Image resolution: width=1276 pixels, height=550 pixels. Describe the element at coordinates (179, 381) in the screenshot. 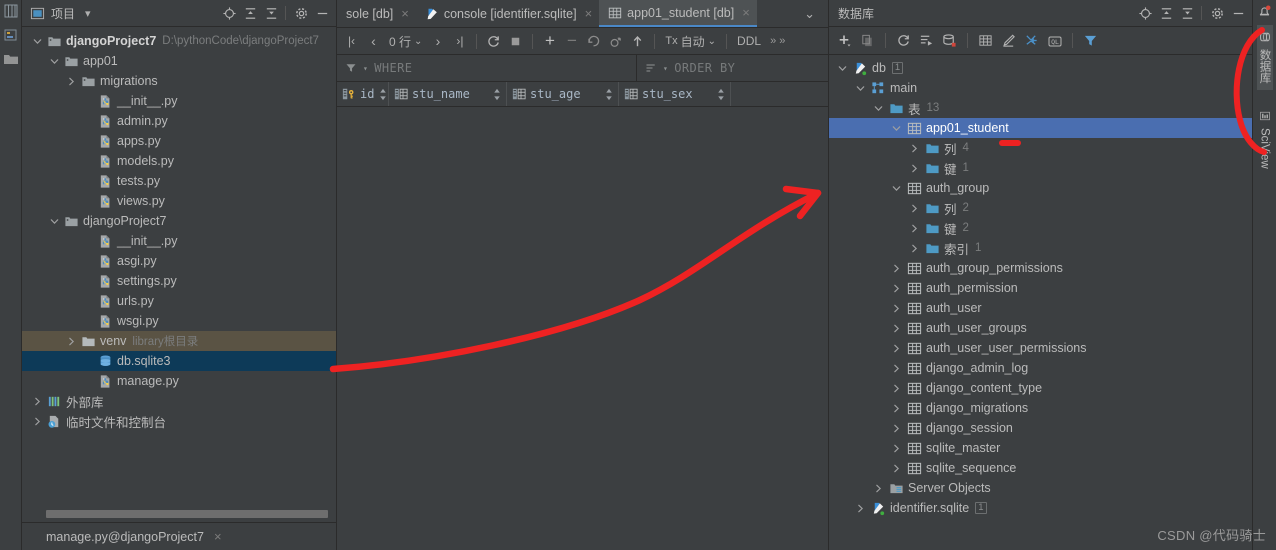

I see `project-tree-row: manage.py` at that location.